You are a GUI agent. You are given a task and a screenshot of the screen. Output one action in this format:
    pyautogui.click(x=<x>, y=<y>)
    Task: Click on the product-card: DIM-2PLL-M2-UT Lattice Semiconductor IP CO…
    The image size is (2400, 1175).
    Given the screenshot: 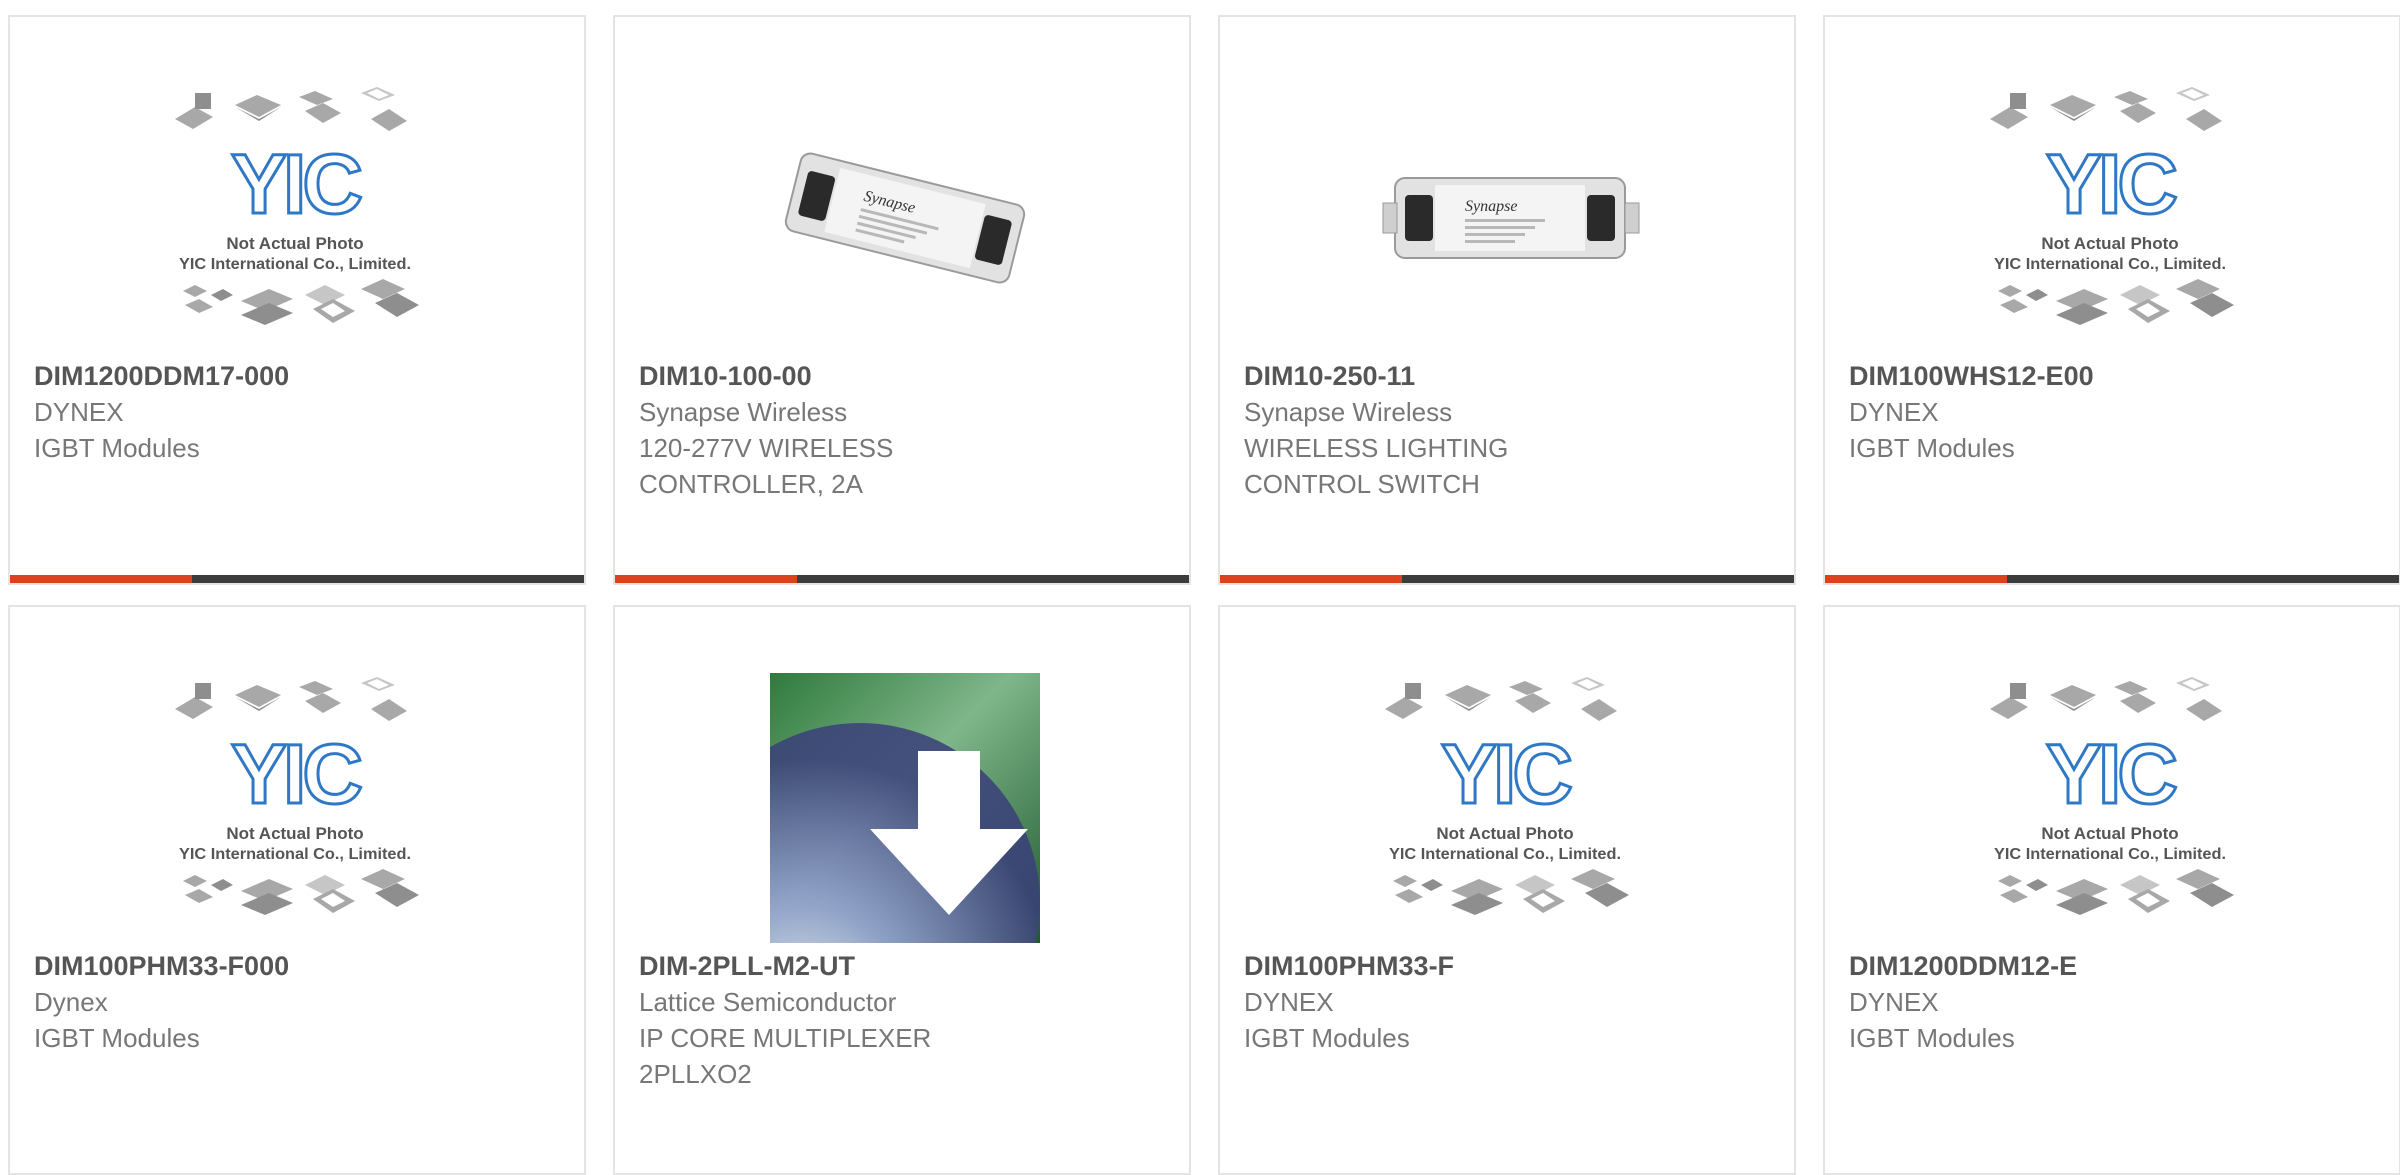 What is the action you would take?
    pyautogui.click(x=902, y=890)
    